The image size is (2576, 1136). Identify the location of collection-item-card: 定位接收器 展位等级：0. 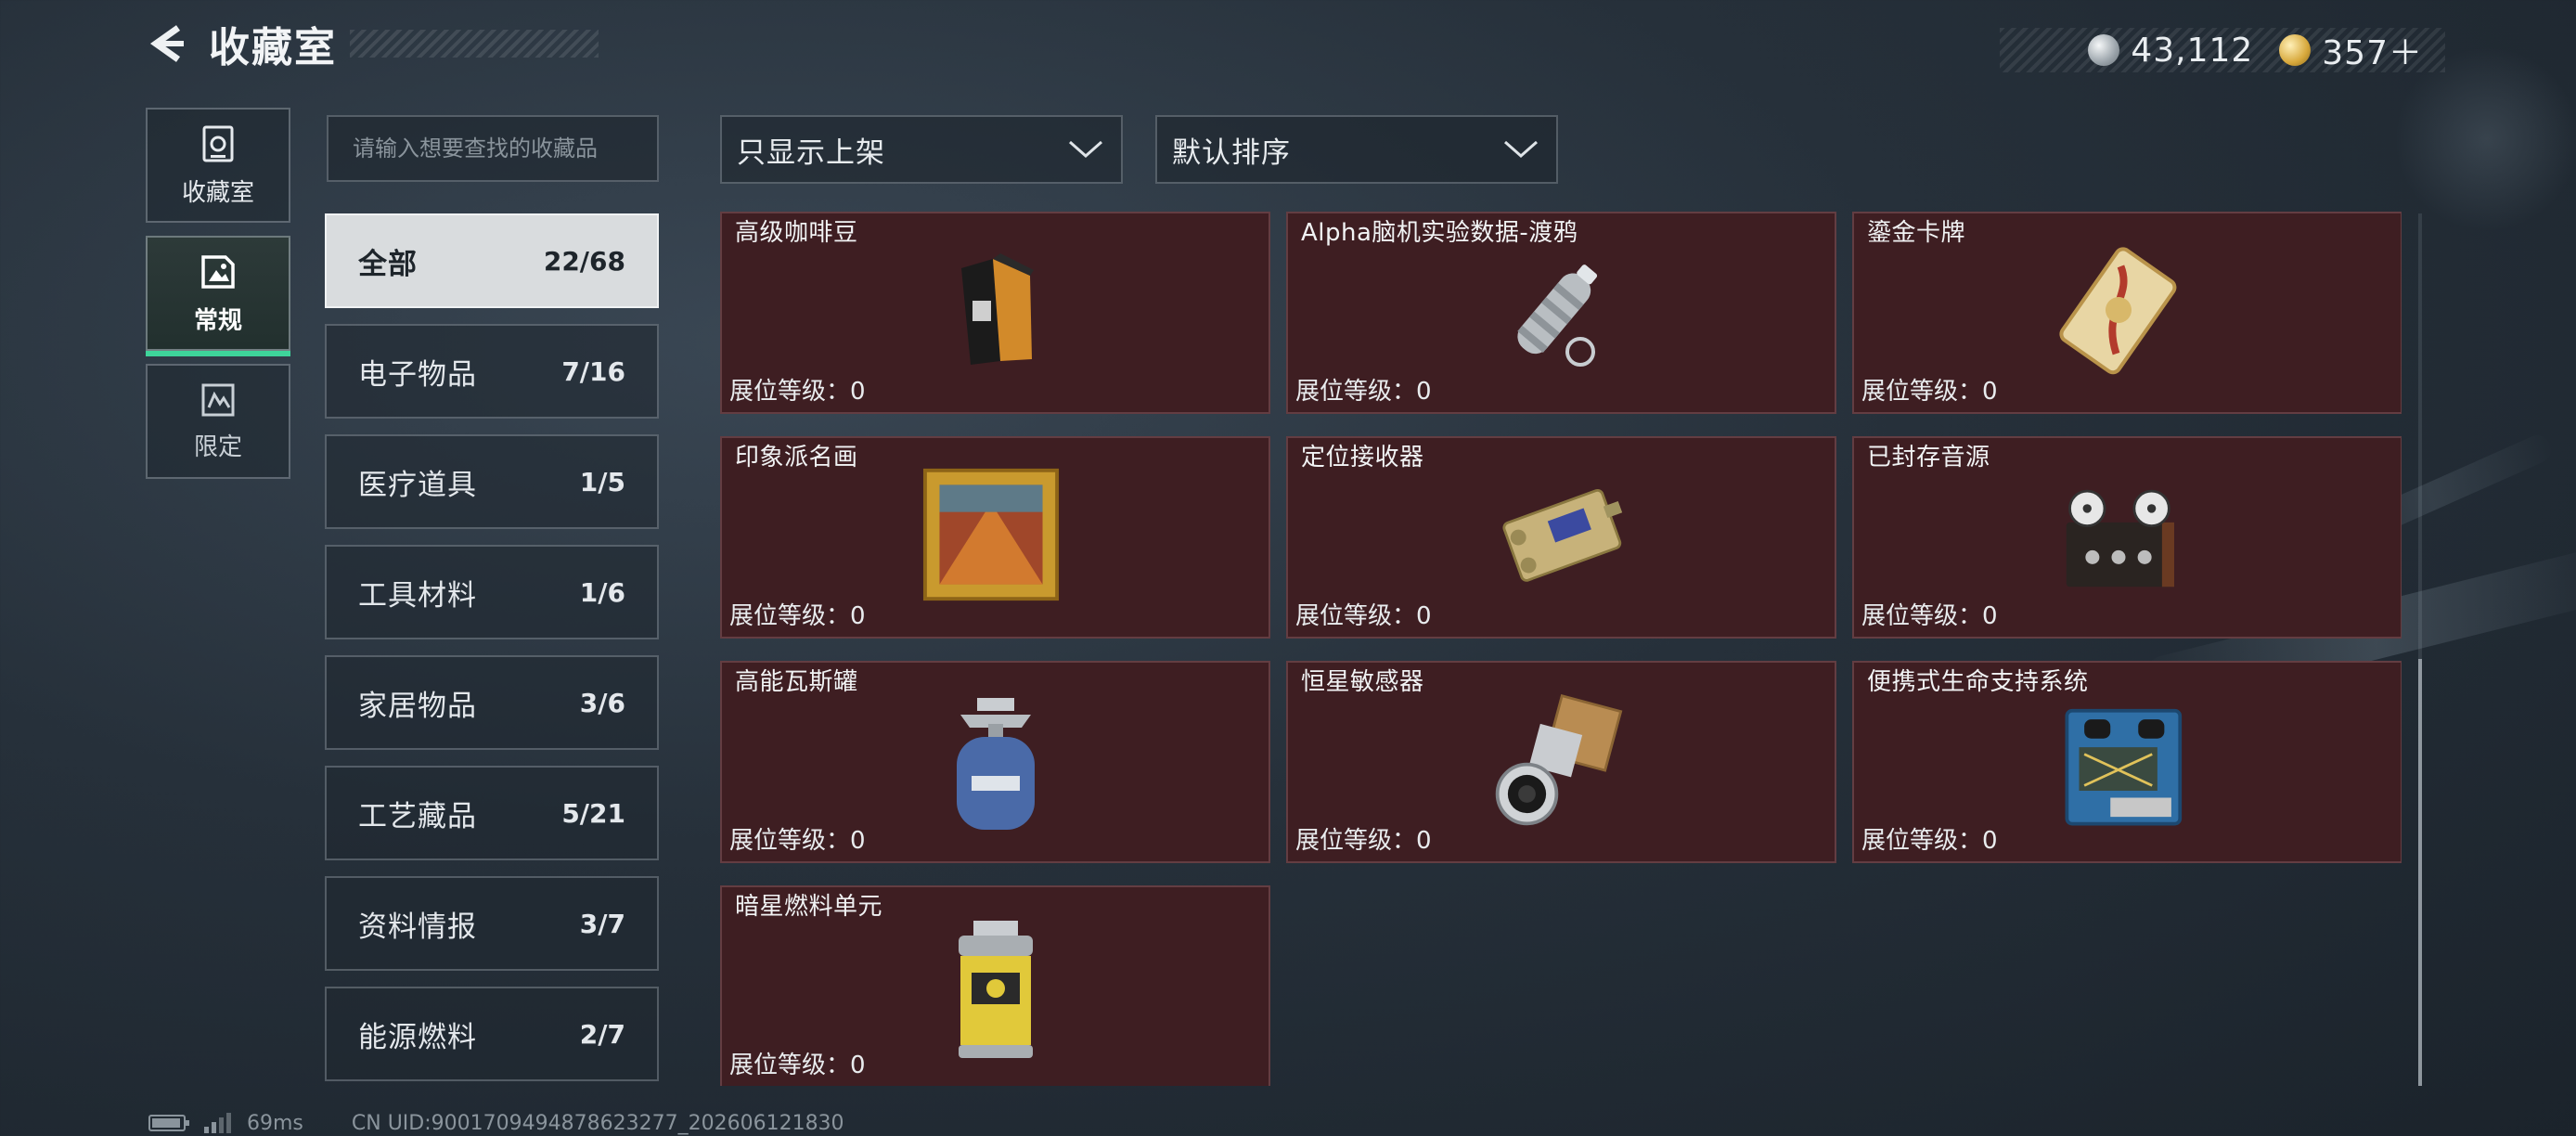
(1561, 537).